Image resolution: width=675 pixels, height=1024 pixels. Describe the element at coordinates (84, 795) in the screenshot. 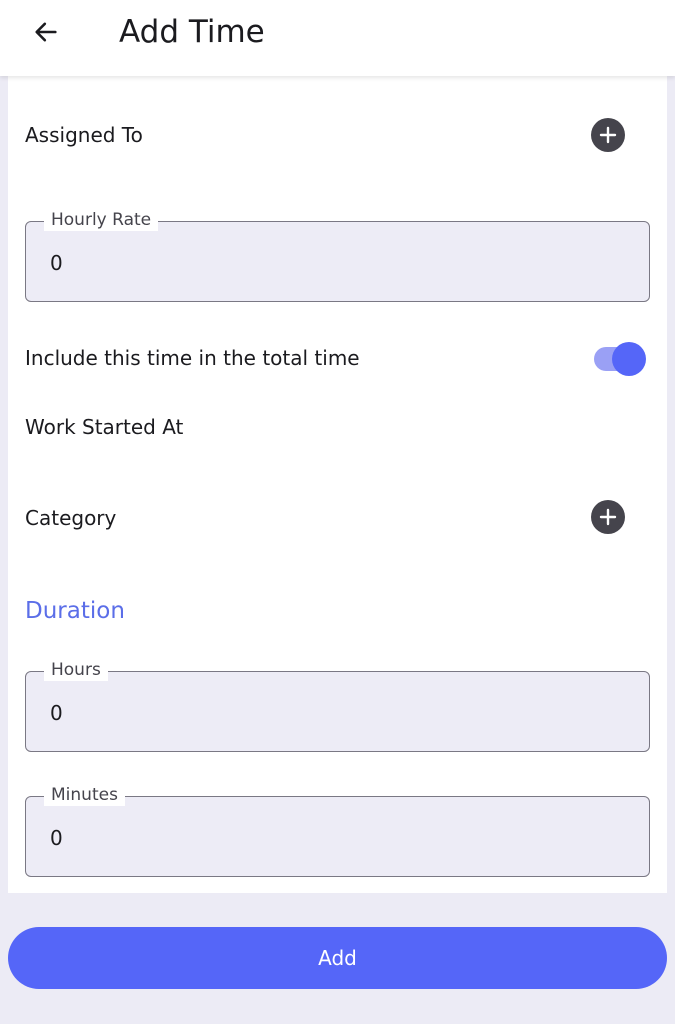

I see `minutes-label: Minutes` at that location.